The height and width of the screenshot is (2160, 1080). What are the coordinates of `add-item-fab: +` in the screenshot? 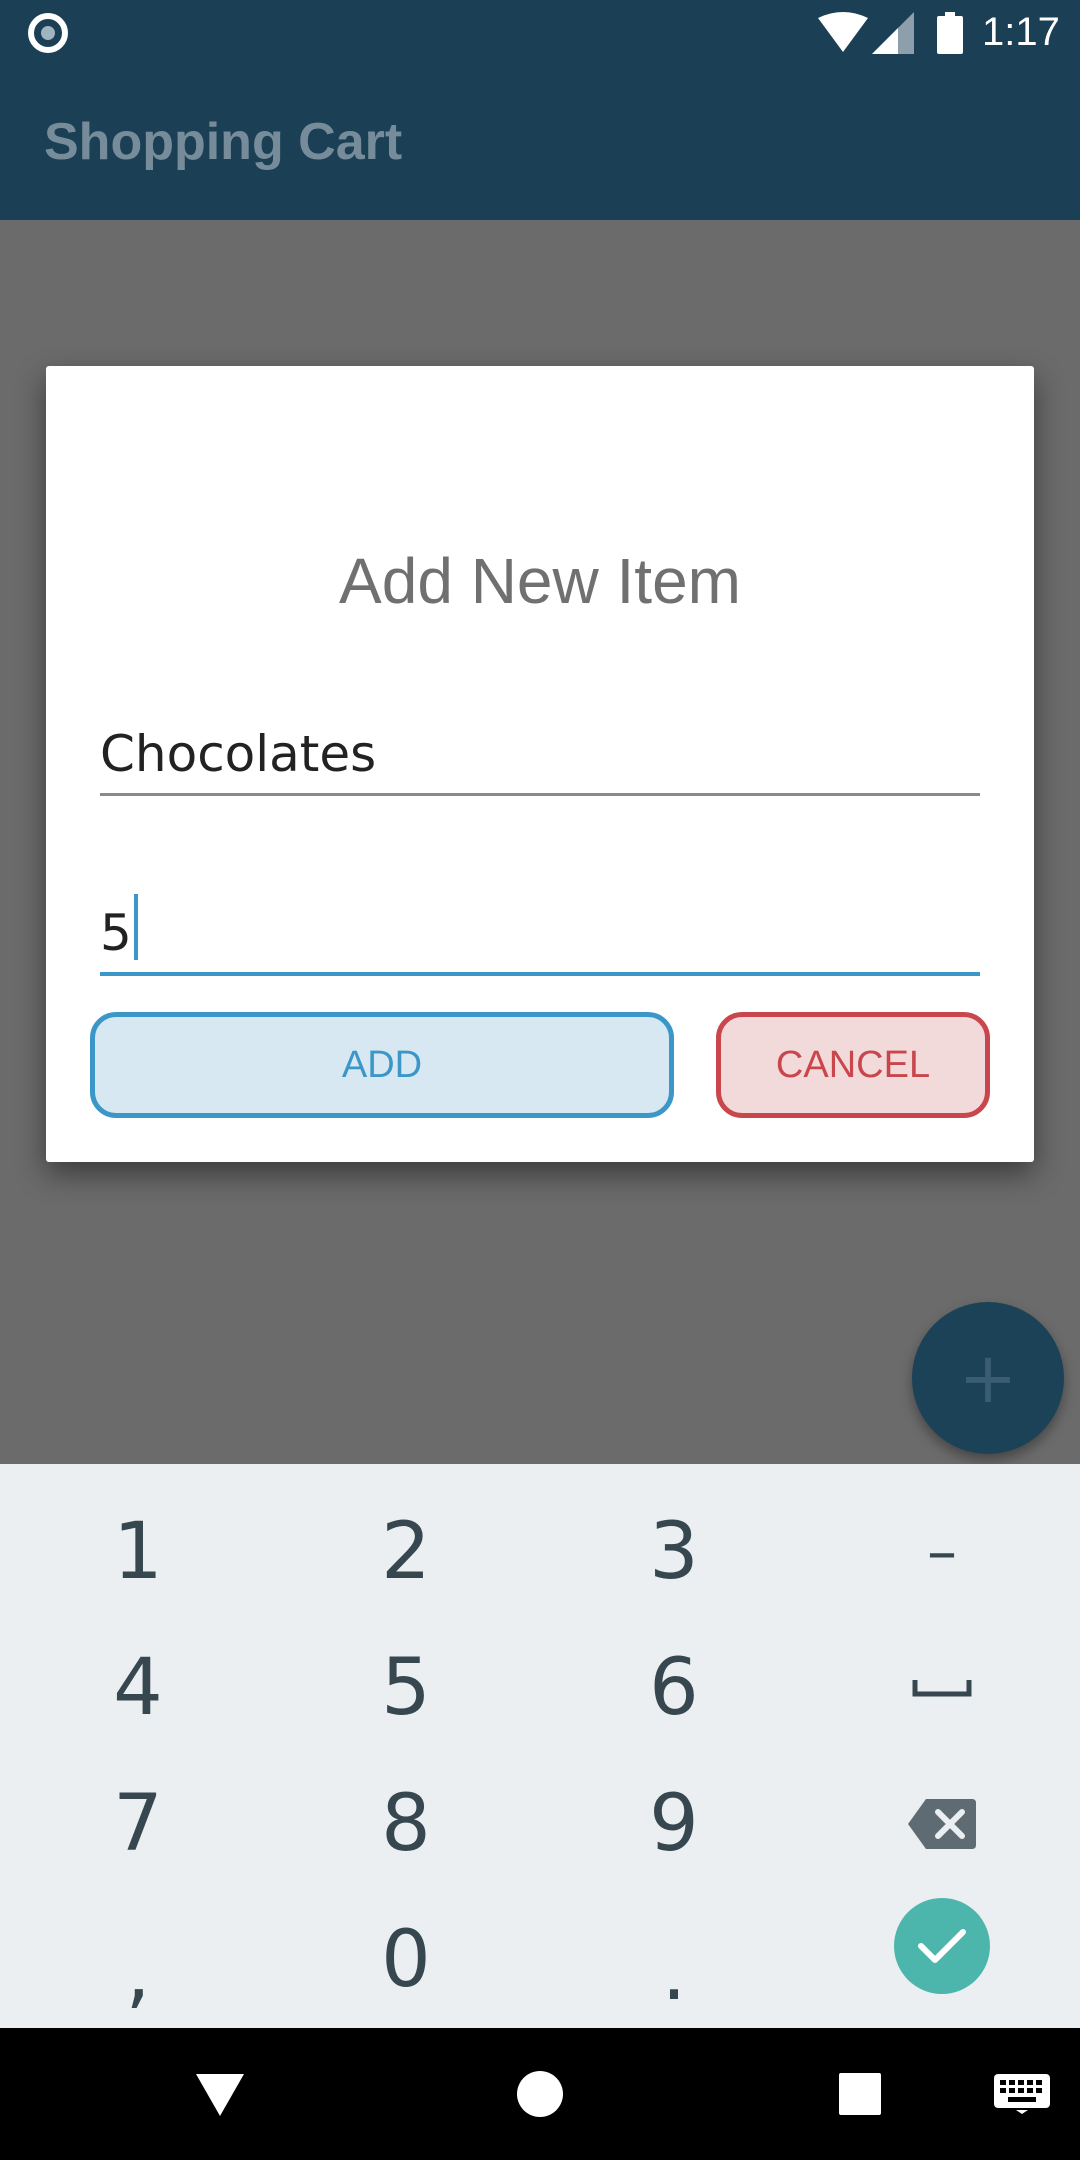 It's located at (988, 1378).